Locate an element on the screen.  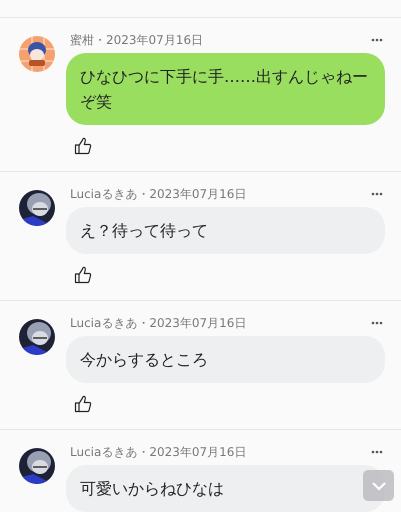
message-bubble: 今からするところ is located at coordinates (225, 359).